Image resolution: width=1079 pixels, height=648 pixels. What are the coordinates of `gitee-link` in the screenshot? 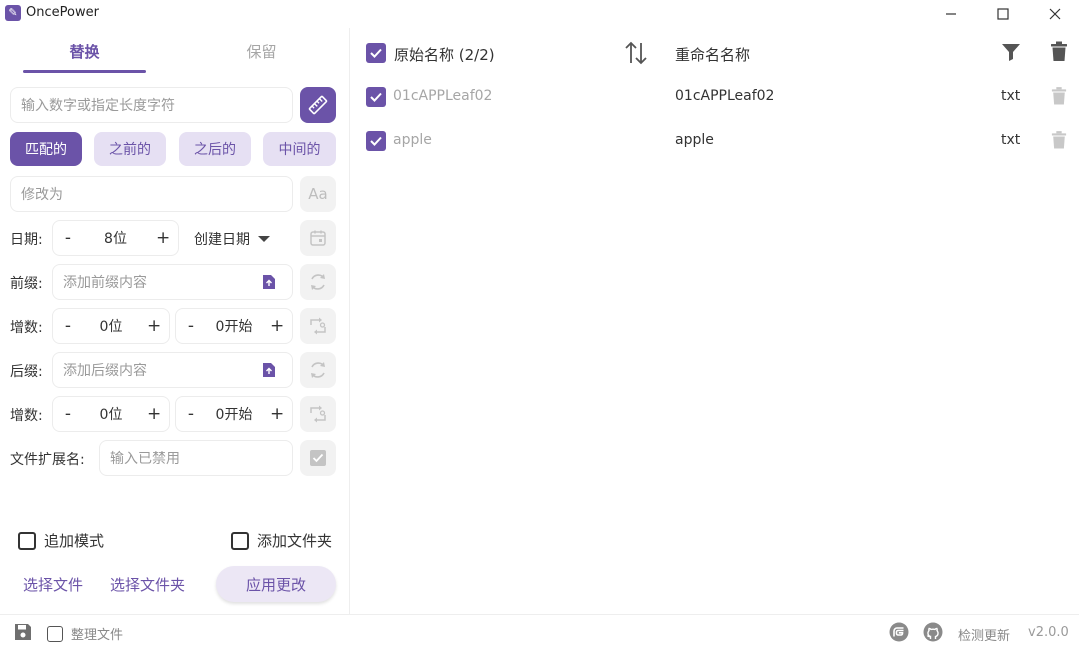 It's located at (899, 634).